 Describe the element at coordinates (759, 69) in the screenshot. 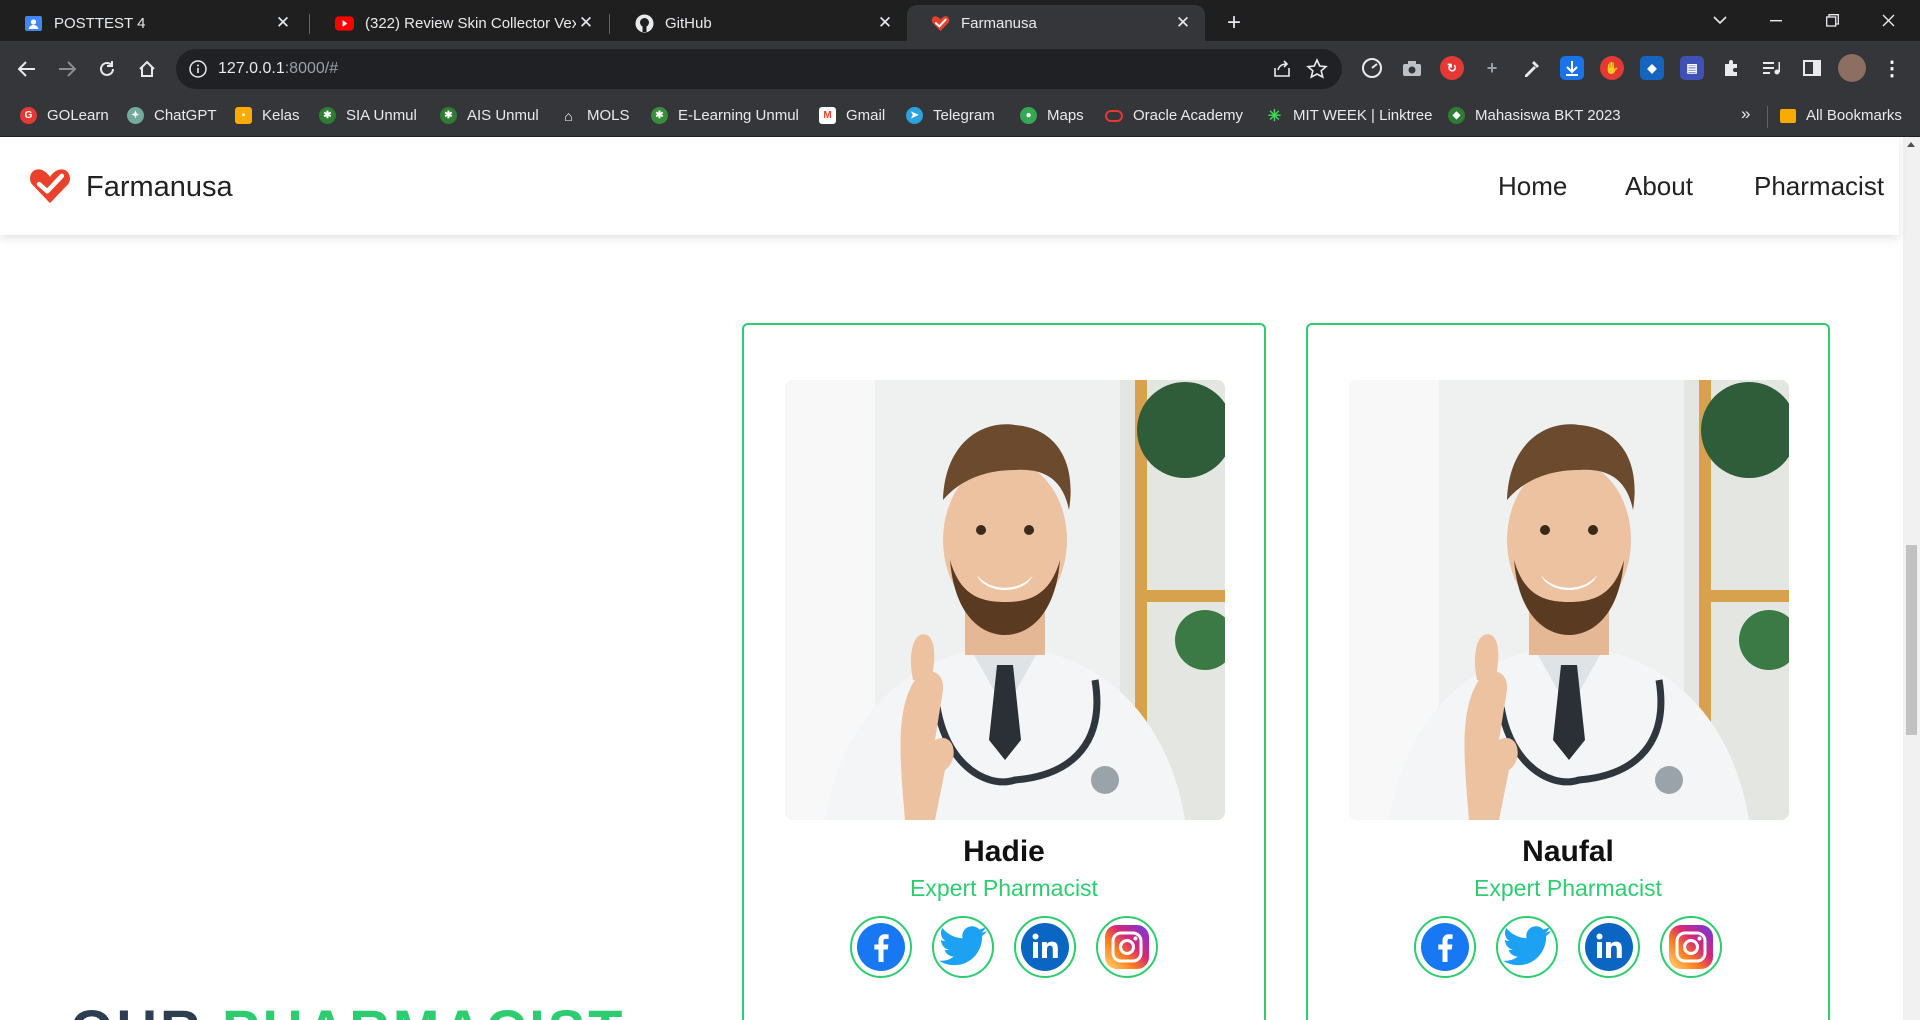

I see `address-bar: 127.0.0.1:8000/#` at that location.